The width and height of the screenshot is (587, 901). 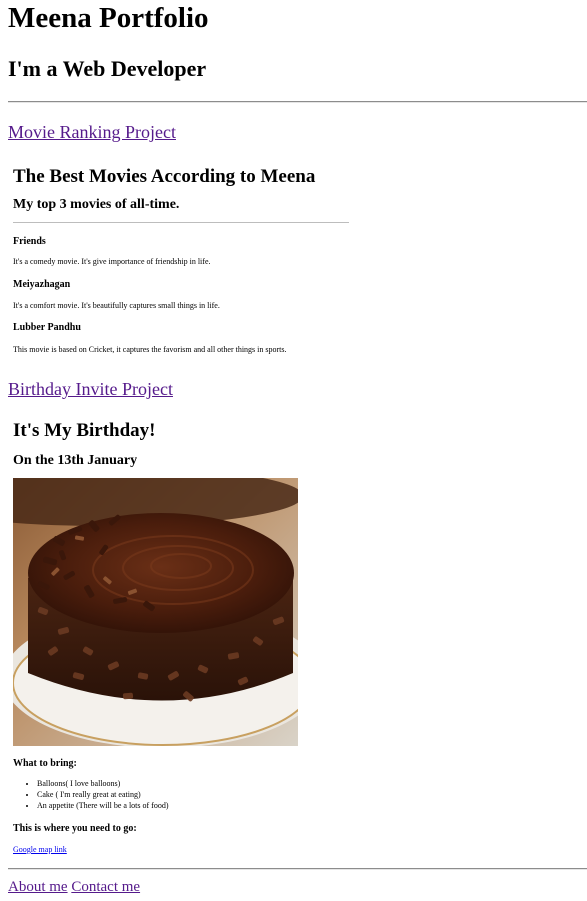 I want to click on site-title: Meena Portfolio, so click(x=108, y=18).